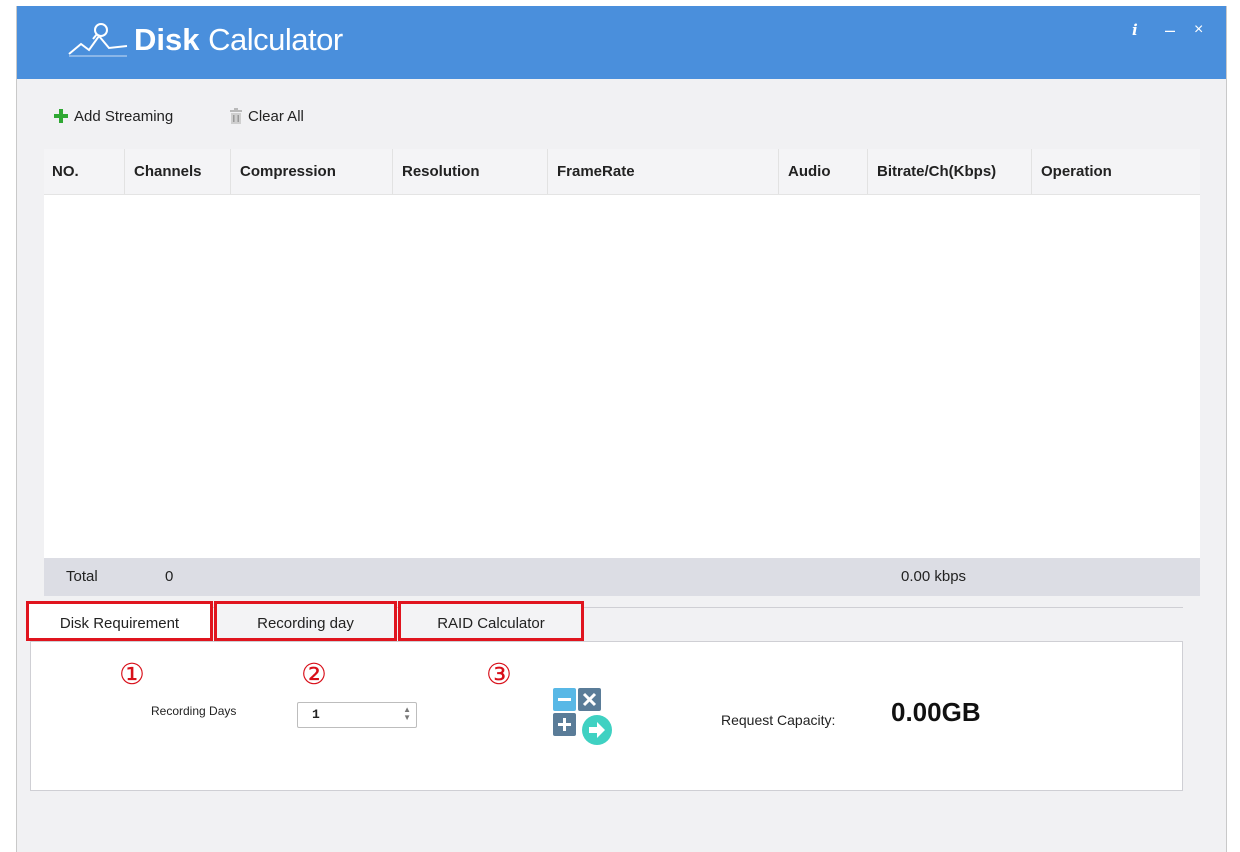 The width and height of the screenshot is (1240, 852). I want to click on stepper-arrows-icon: ▲ ▼, so click(407, 714).